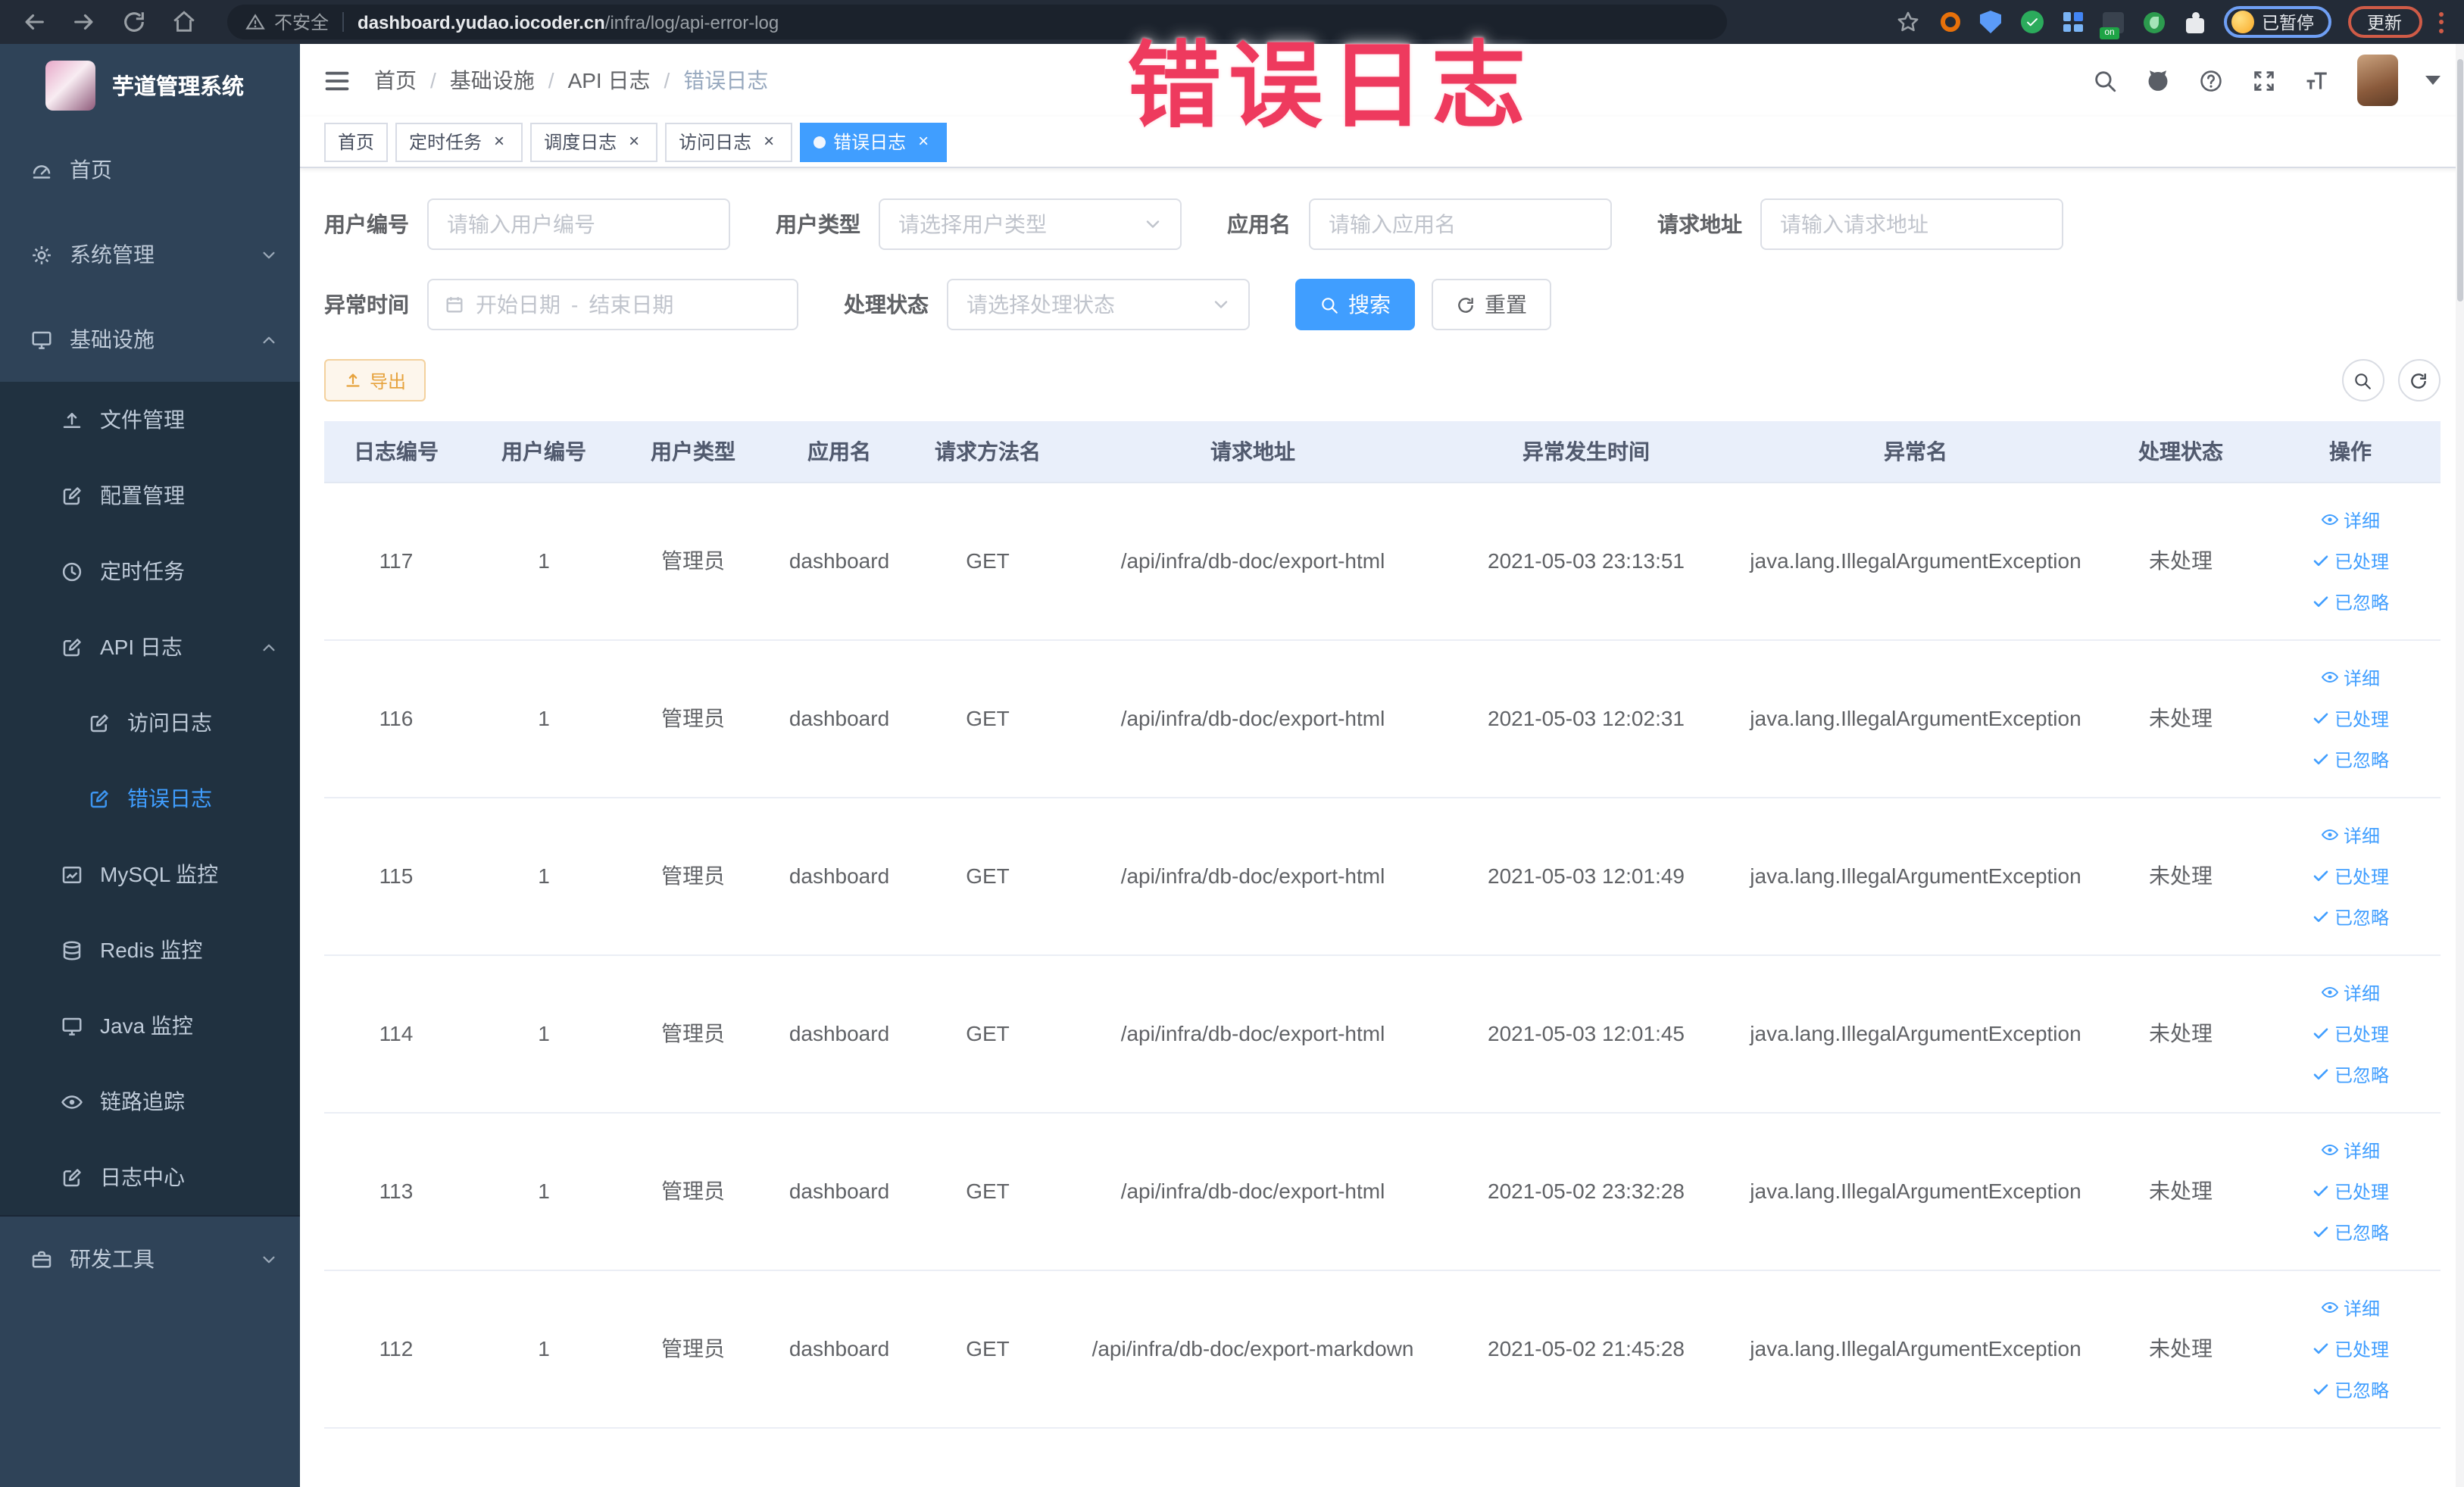  I want to click on warning-icon, so click(255, 22).